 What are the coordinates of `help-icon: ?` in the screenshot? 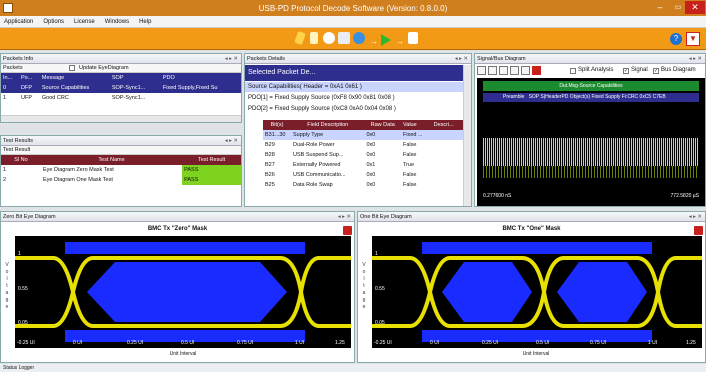 It's located at (676, 39).